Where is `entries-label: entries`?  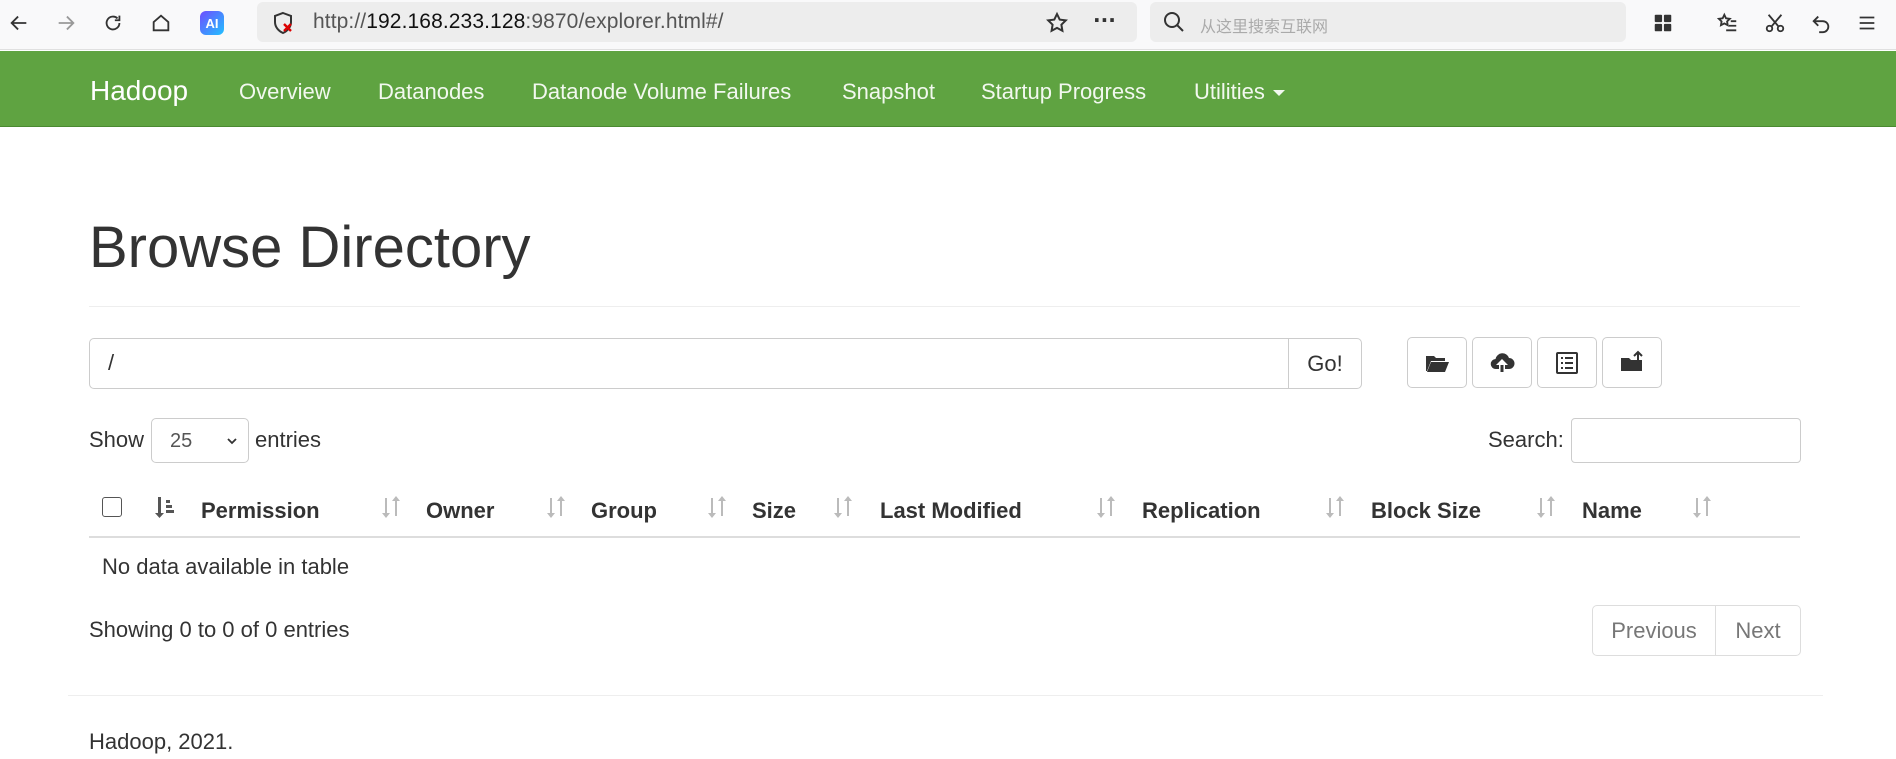
entries-label: entries is located at coordinates (288, 439).